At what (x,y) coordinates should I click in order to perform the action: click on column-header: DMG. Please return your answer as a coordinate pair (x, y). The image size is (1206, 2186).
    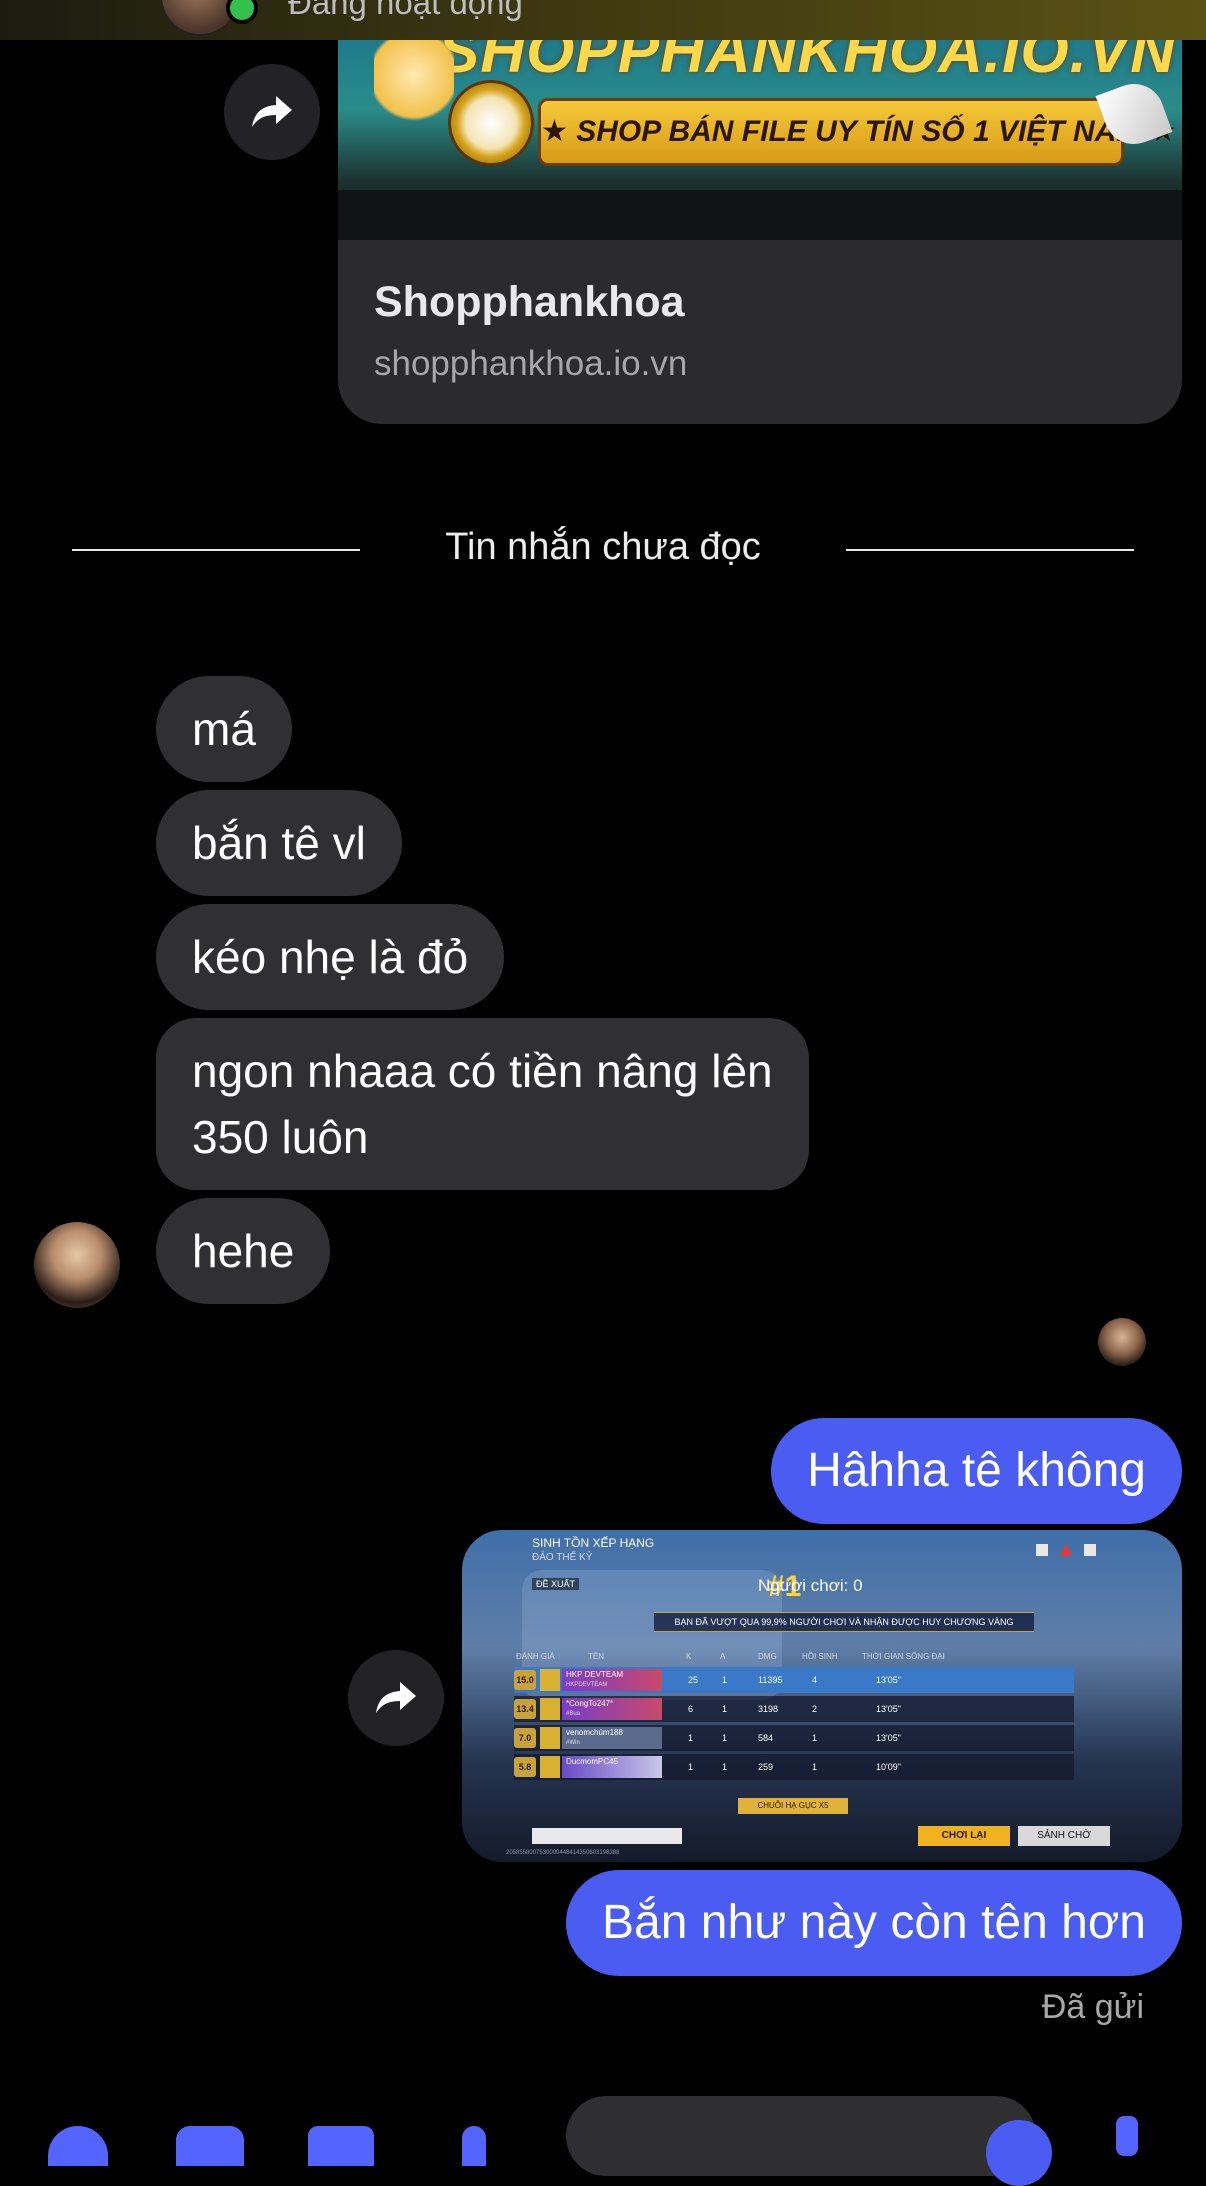
    Looking at the image, I should click on (767, 1656).